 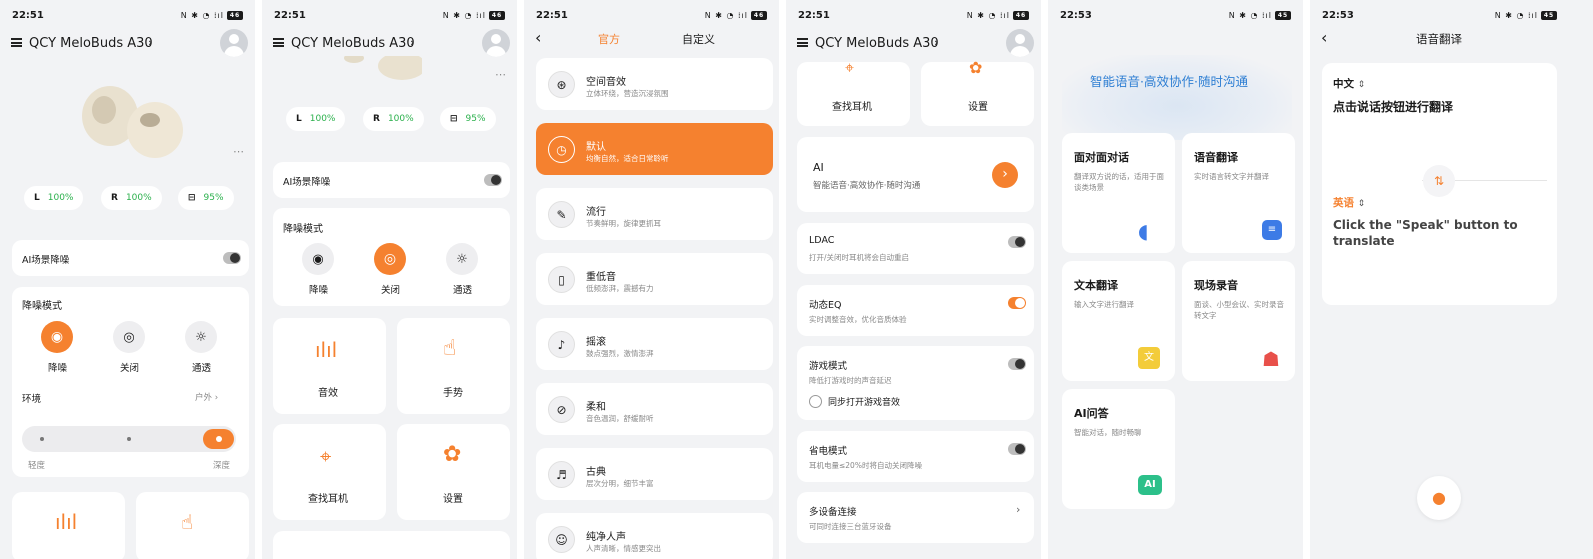 What do you see at coordinates (303, 229) in the screenshot?
I see `anc-mode-title: 降噪模式` at bounding box center [303, 229].